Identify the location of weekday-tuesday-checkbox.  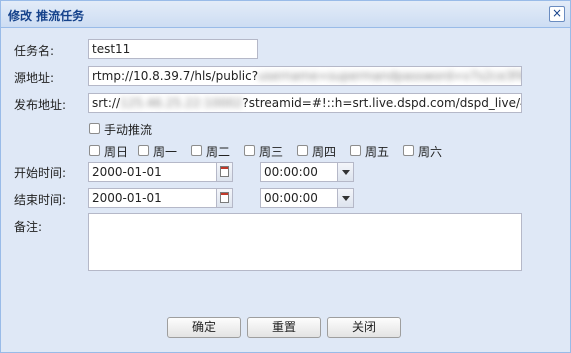
(196, 150).